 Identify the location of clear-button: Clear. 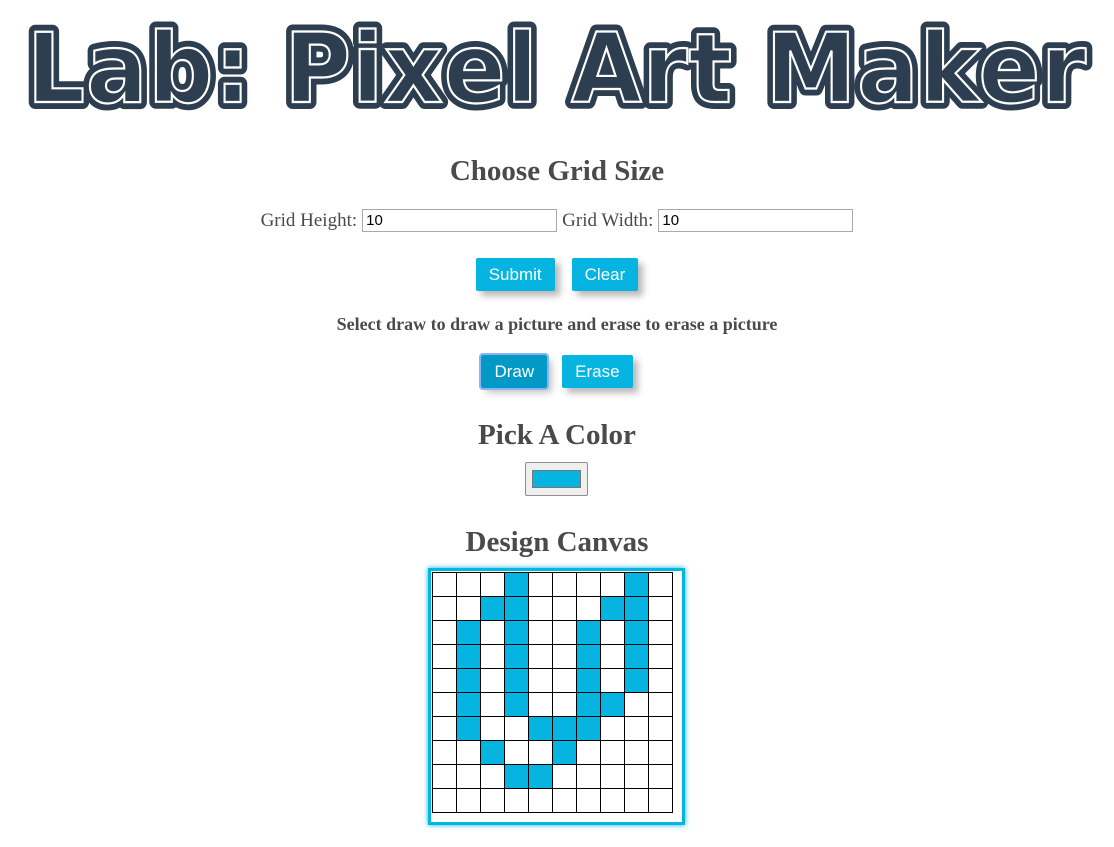
(605, 274).